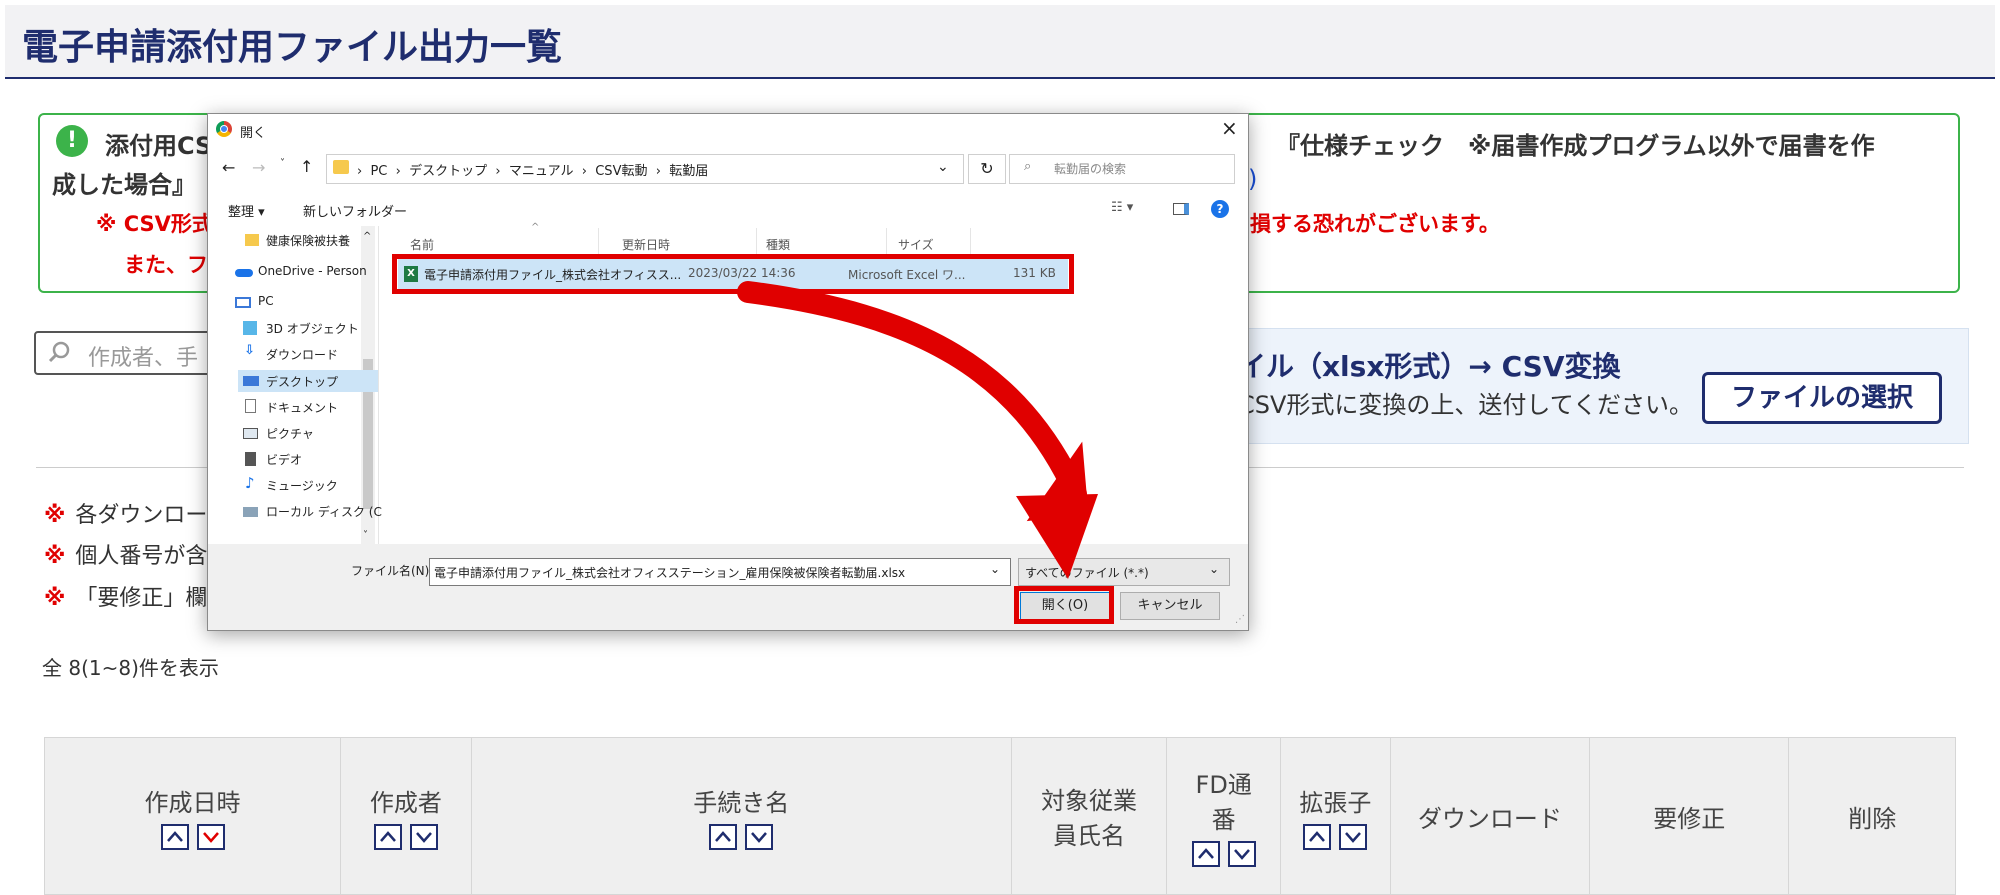  I want to click on note-item: ※ 各ダウンロー, so click(126, 515).